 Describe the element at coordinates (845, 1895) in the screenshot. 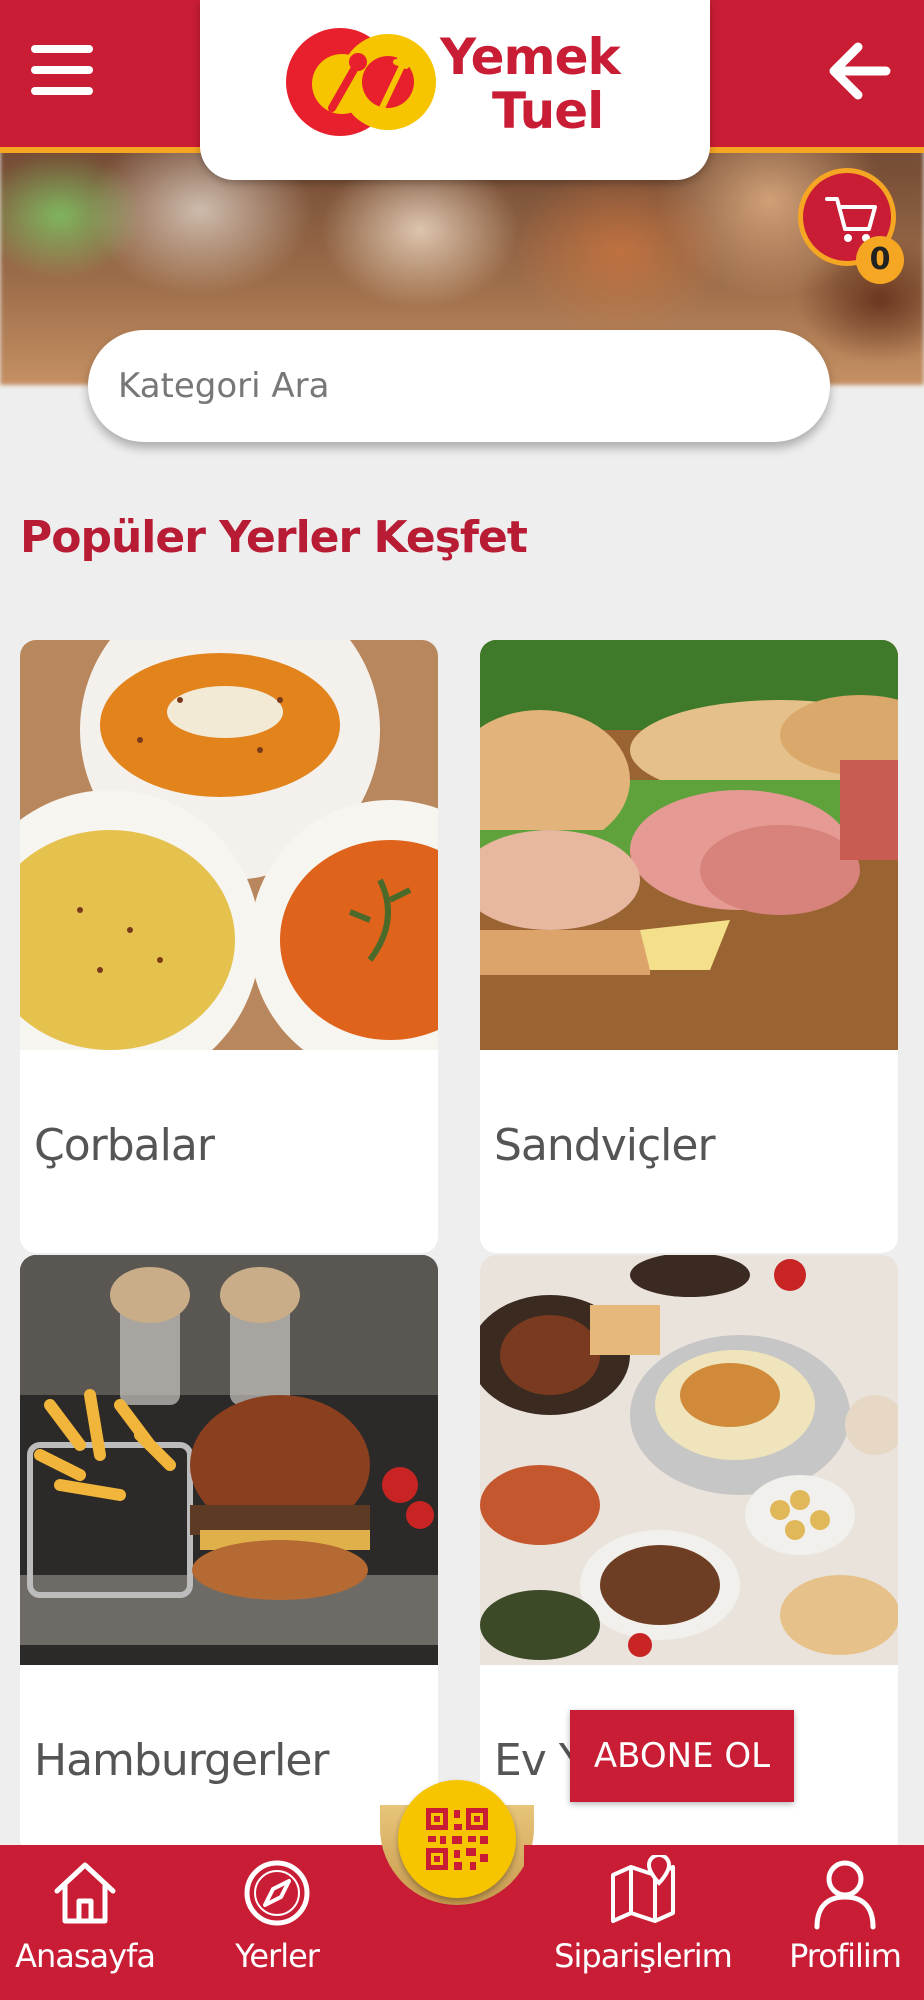

I see `user-icon` at that location.